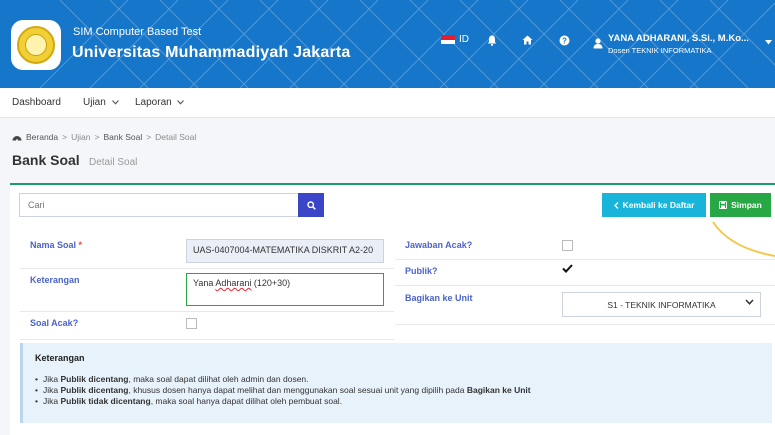 The height and width of the screenshot is (435, 775). What do you see at coordinates (153, 102) in the screenshot?
I see `menu-laporan-label: Laporan` at bounding box center [153, 102].